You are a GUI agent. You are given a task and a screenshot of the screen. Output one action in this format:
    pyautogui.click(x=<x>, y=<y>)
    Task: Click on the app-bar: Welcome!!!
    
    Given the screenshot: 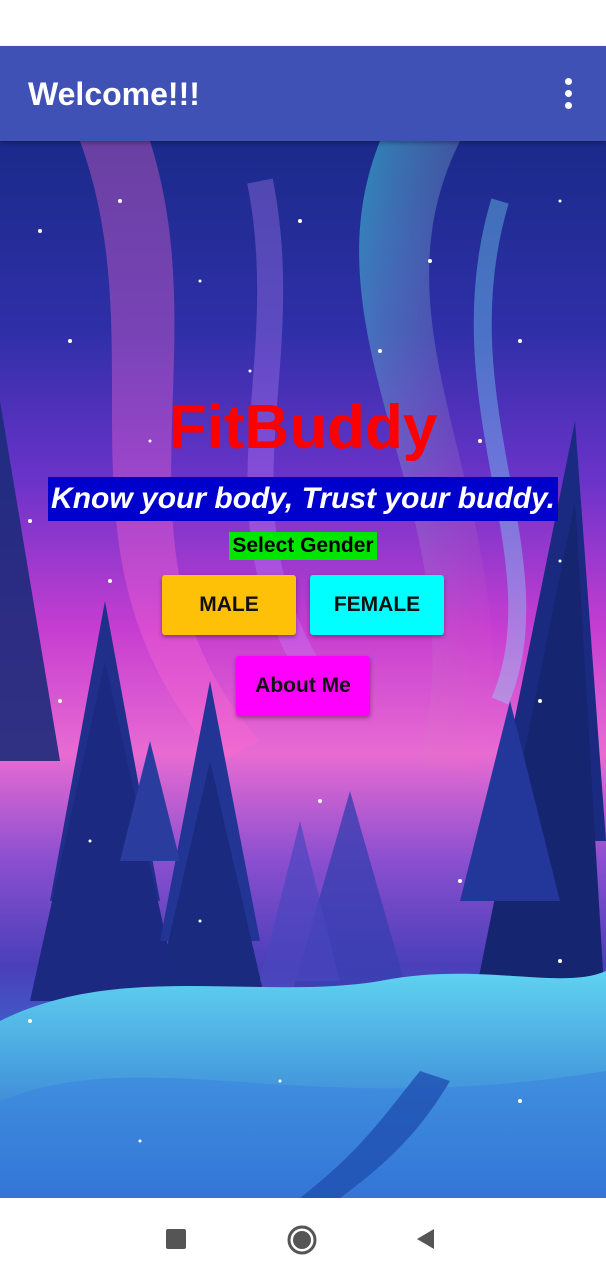 What is the action you would take?
    pyautogui.click(x=303, y=93)
    